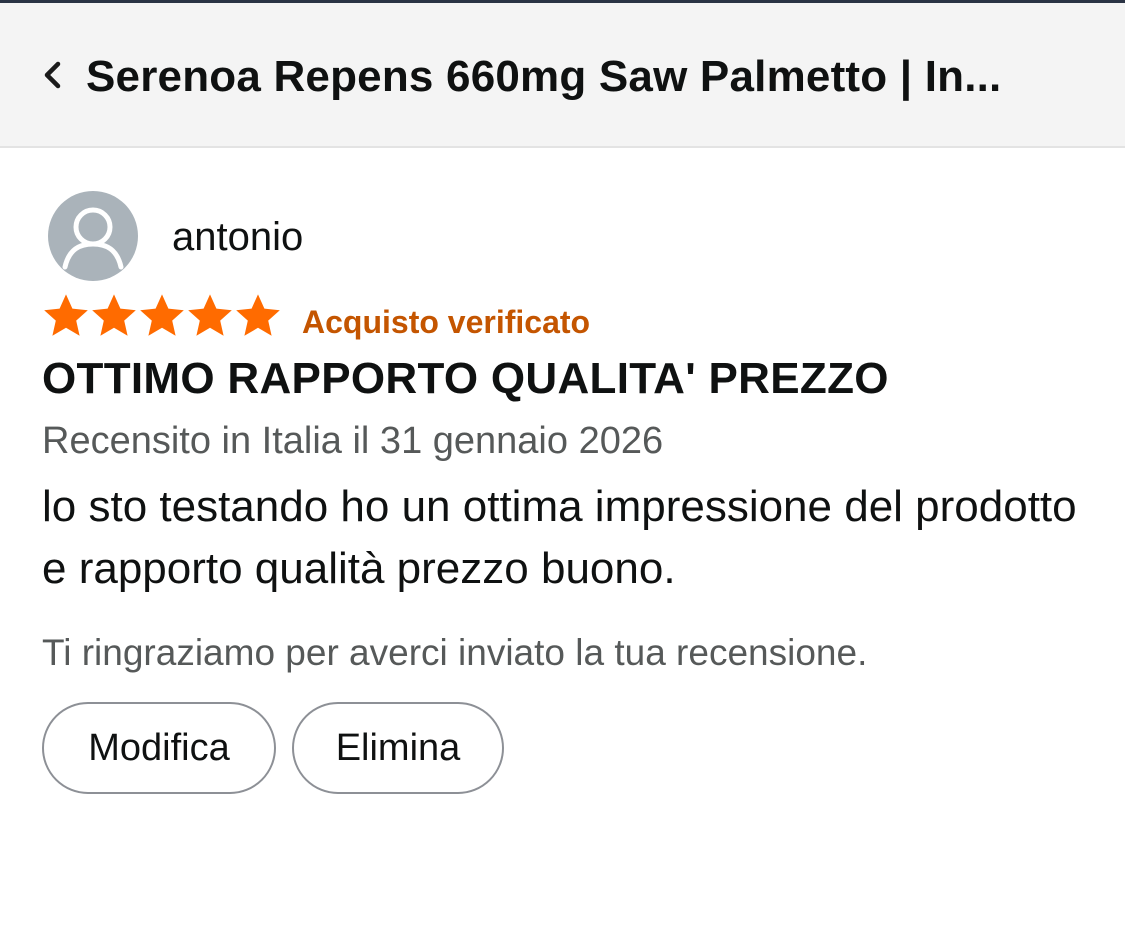 The image size is (1125, 932). I want to click on chevron-left-icon, so click(52, 75).